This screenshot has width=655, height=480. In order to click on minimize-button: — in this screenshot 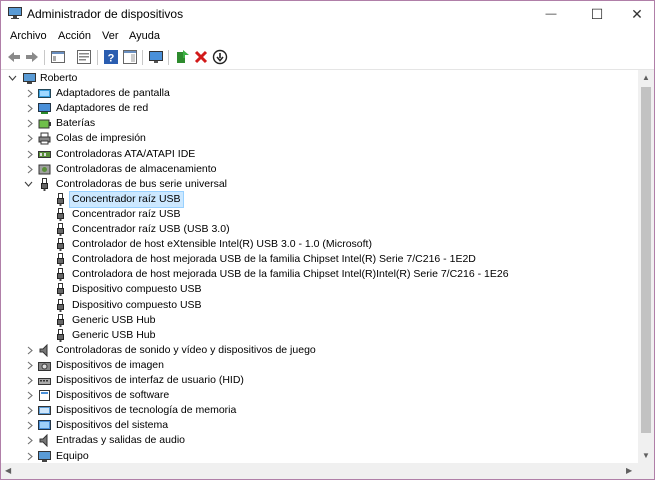, I will do `click(551, 14)`.